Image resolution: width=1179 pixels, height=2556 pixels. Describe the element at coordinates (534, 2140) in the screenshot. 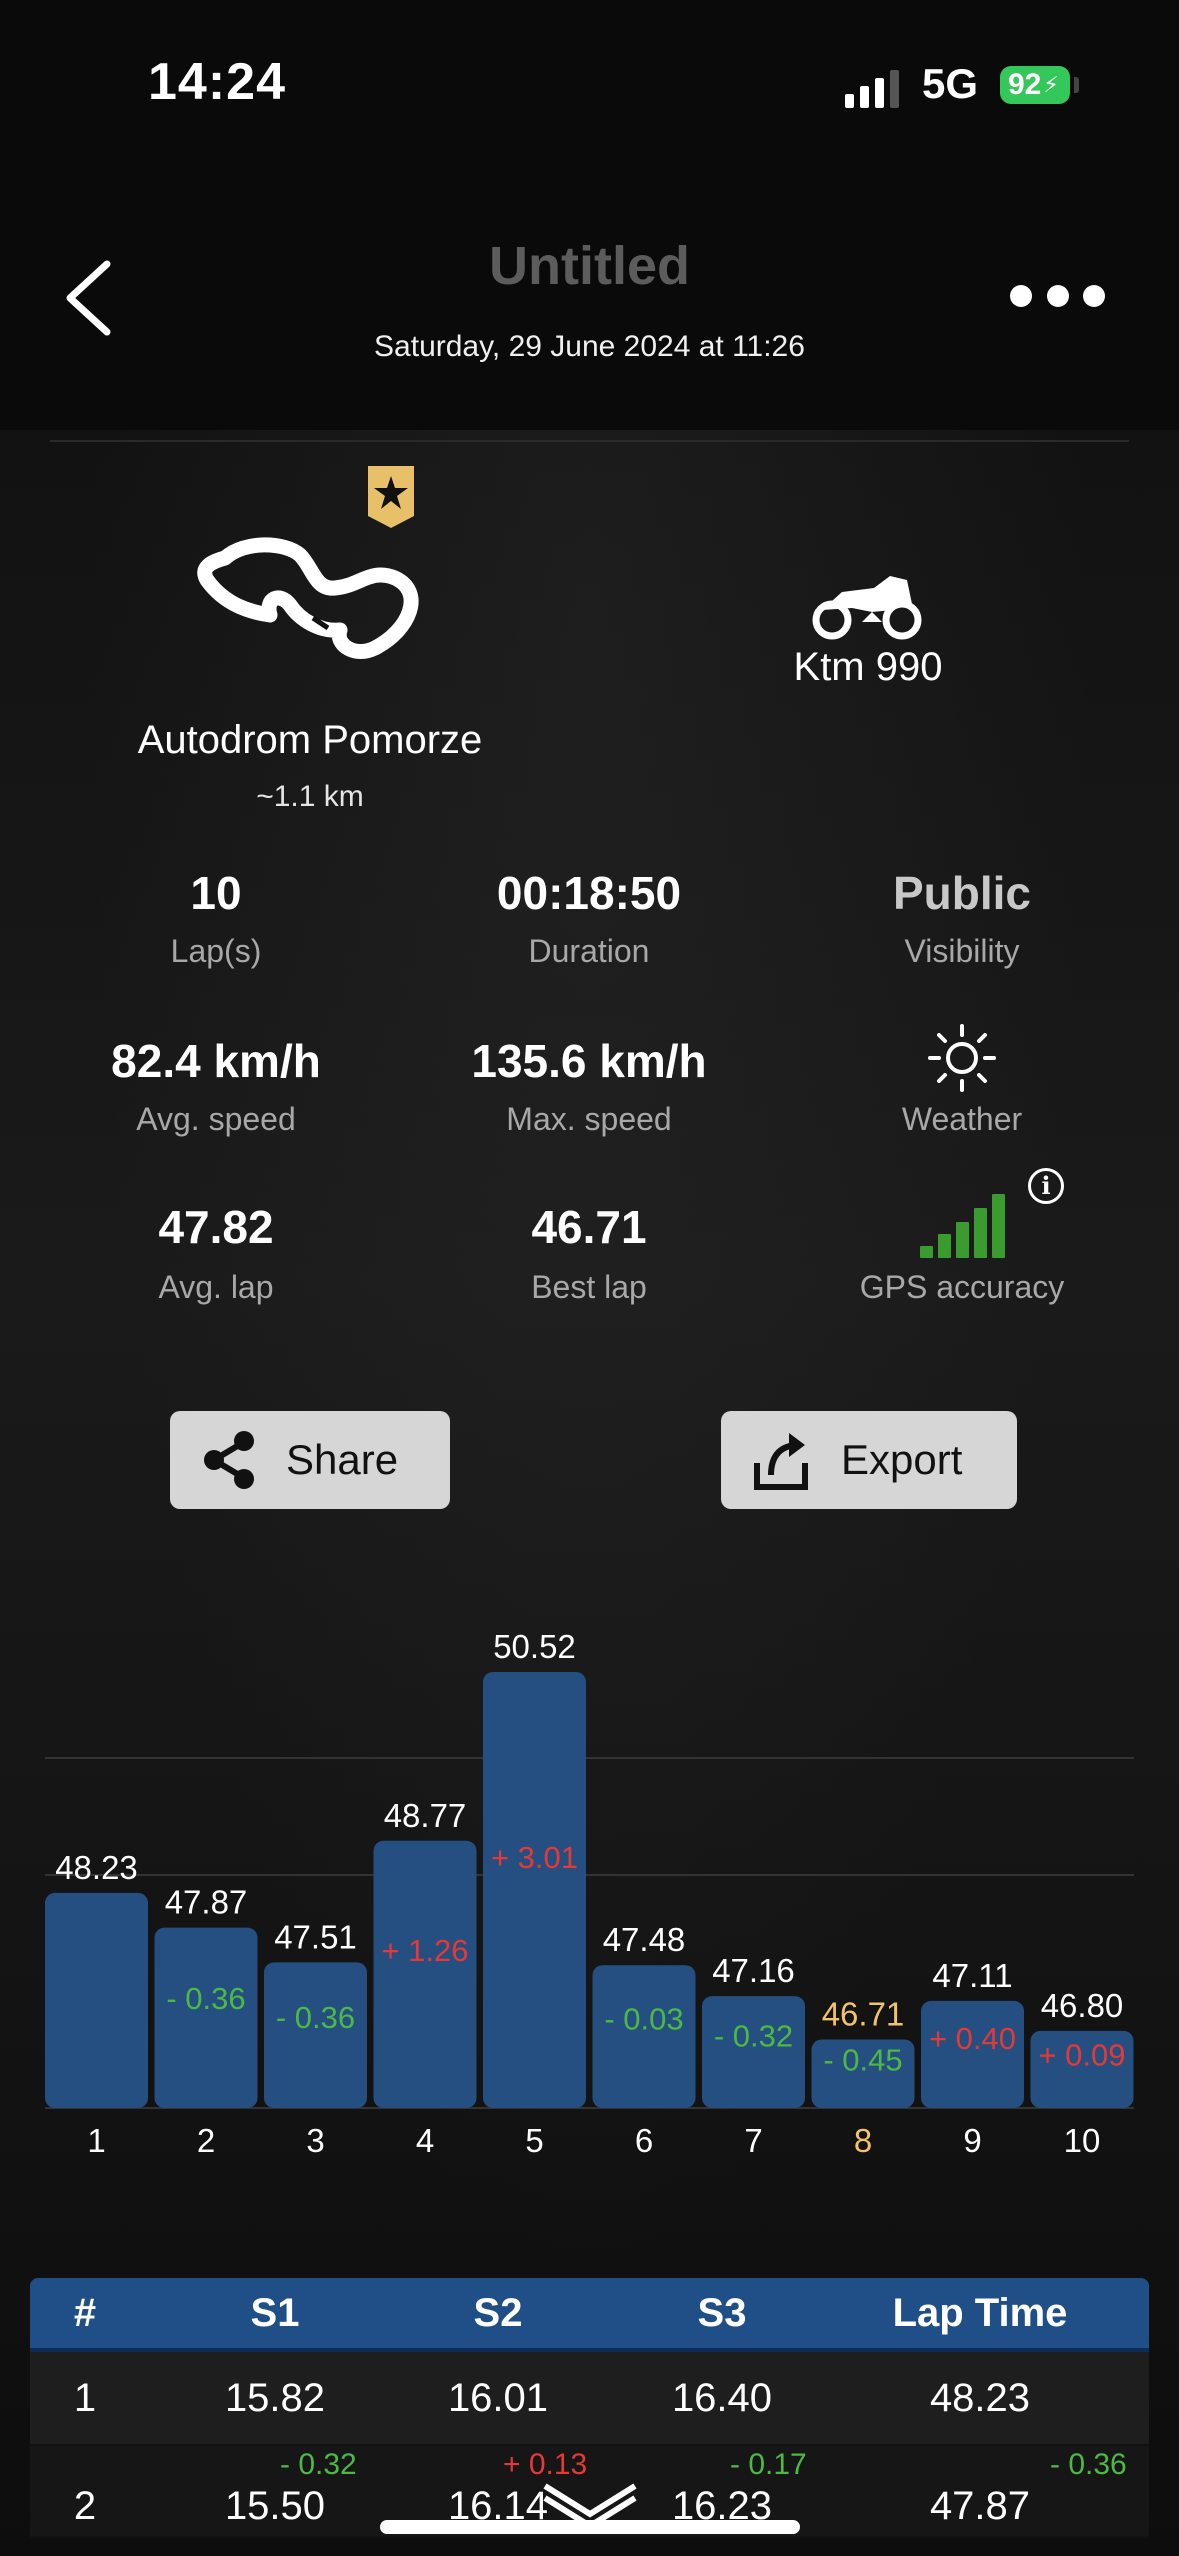

I see `x-tick-label: 5` at that location.